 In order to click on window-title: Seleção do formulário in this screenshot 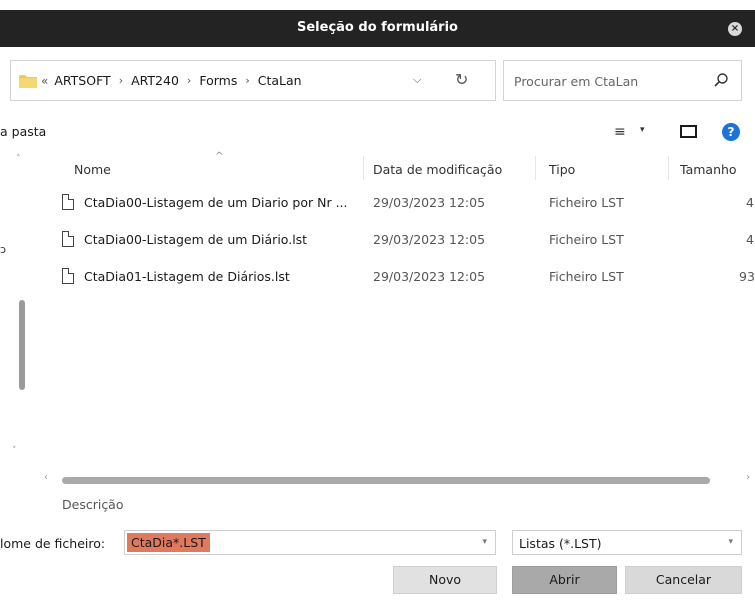, I will do `click(377, 27)`.